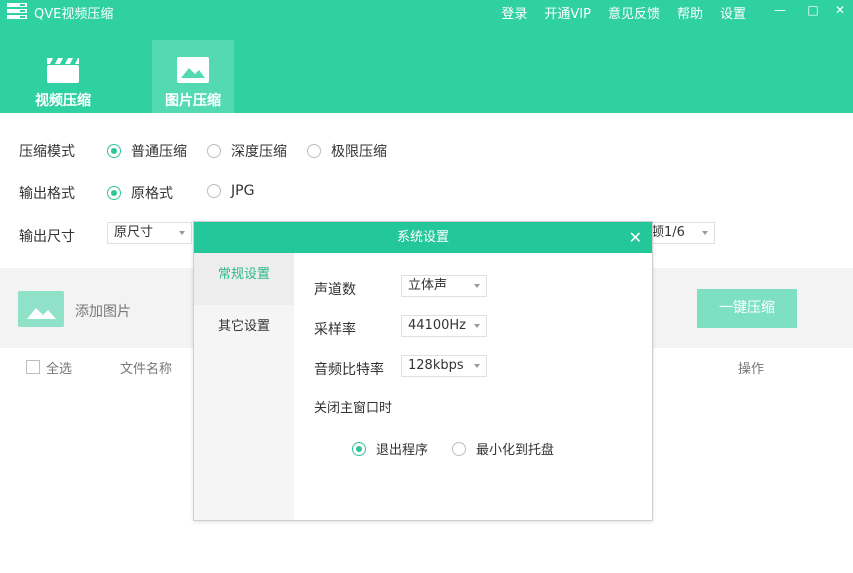  I want to click on feedback-link: 意见反馈, so click(634, 12).